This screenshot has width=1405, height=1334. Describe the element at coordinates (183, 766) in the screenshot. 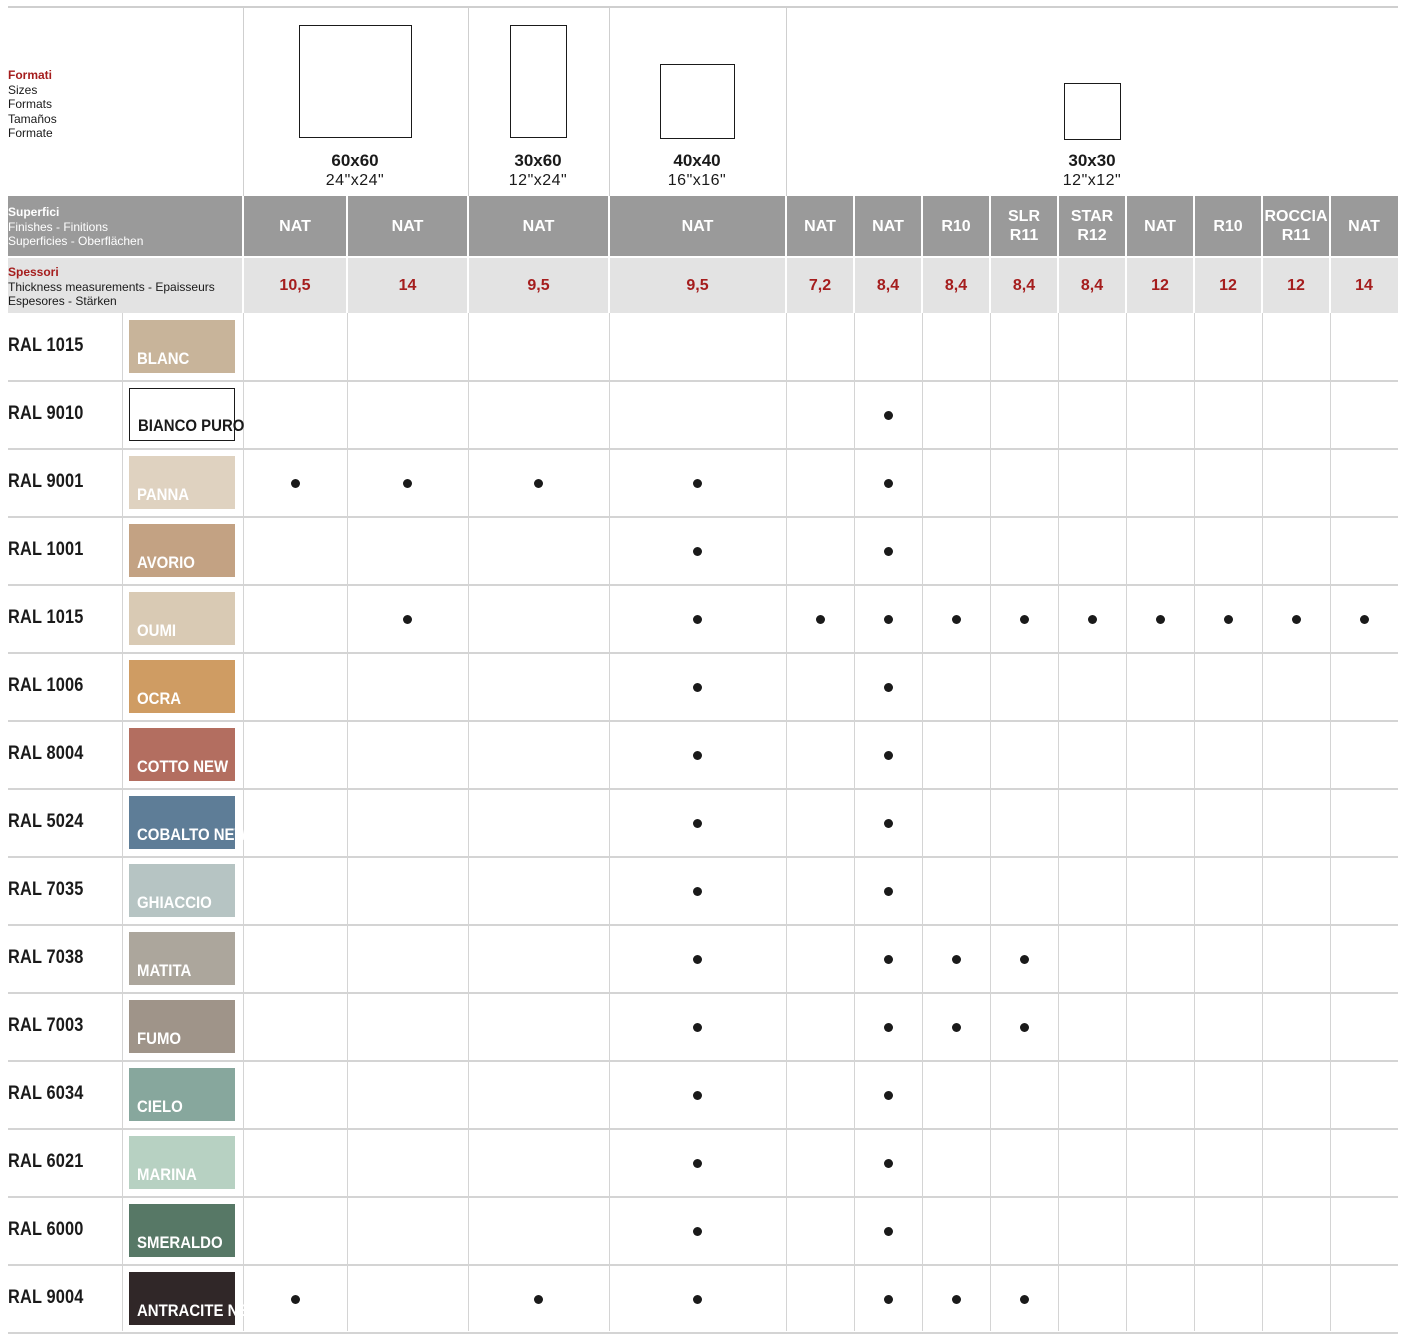

I see `color-name: COTTO NEW` at that location.